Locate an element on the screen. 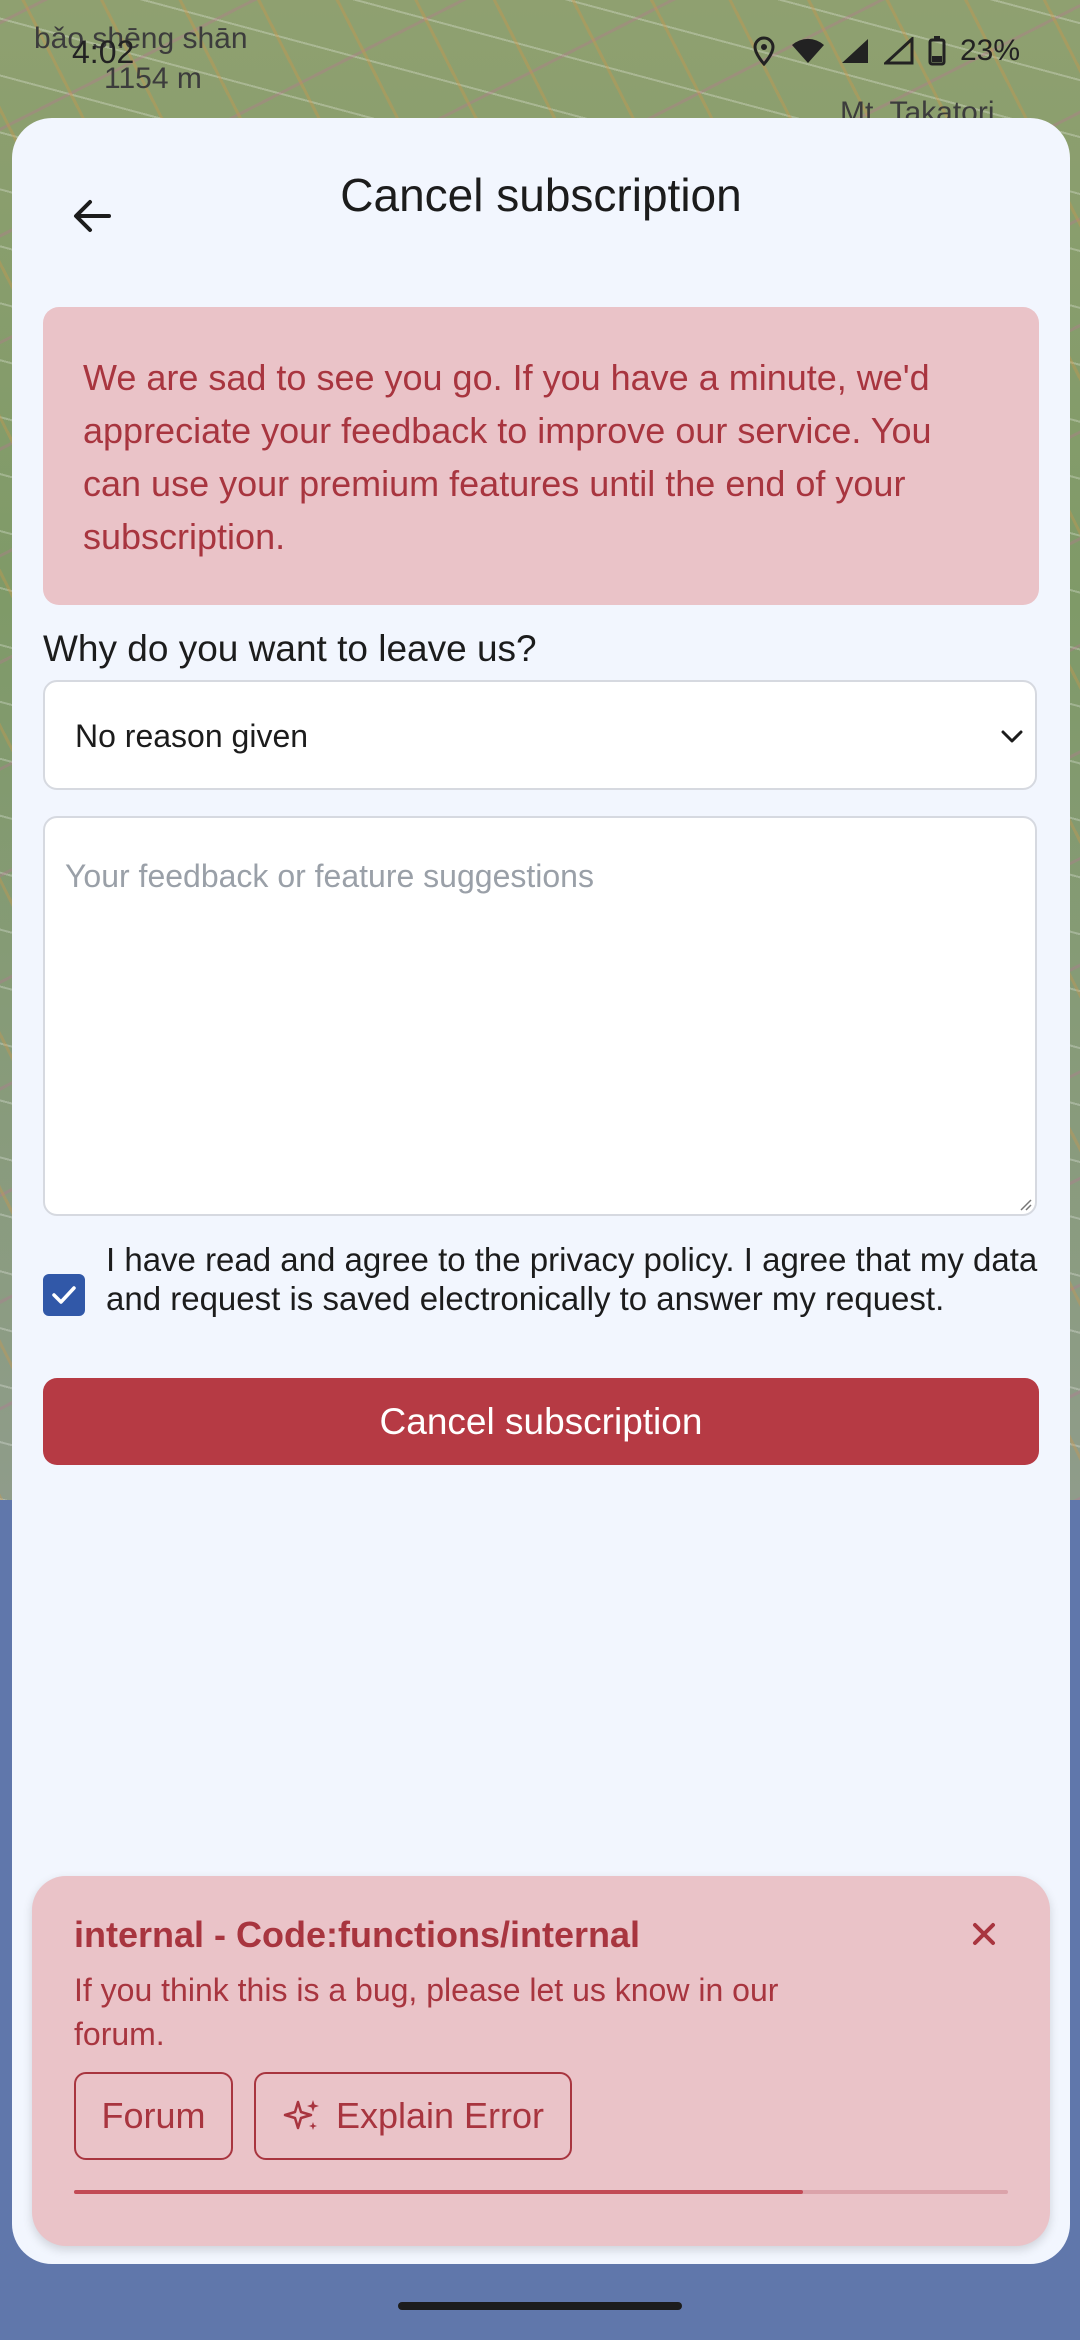 The height and width of the screenshot is (2340, 1080). cancel-subscription-button: Cancel subscription is located at coordinates (541, 1421).